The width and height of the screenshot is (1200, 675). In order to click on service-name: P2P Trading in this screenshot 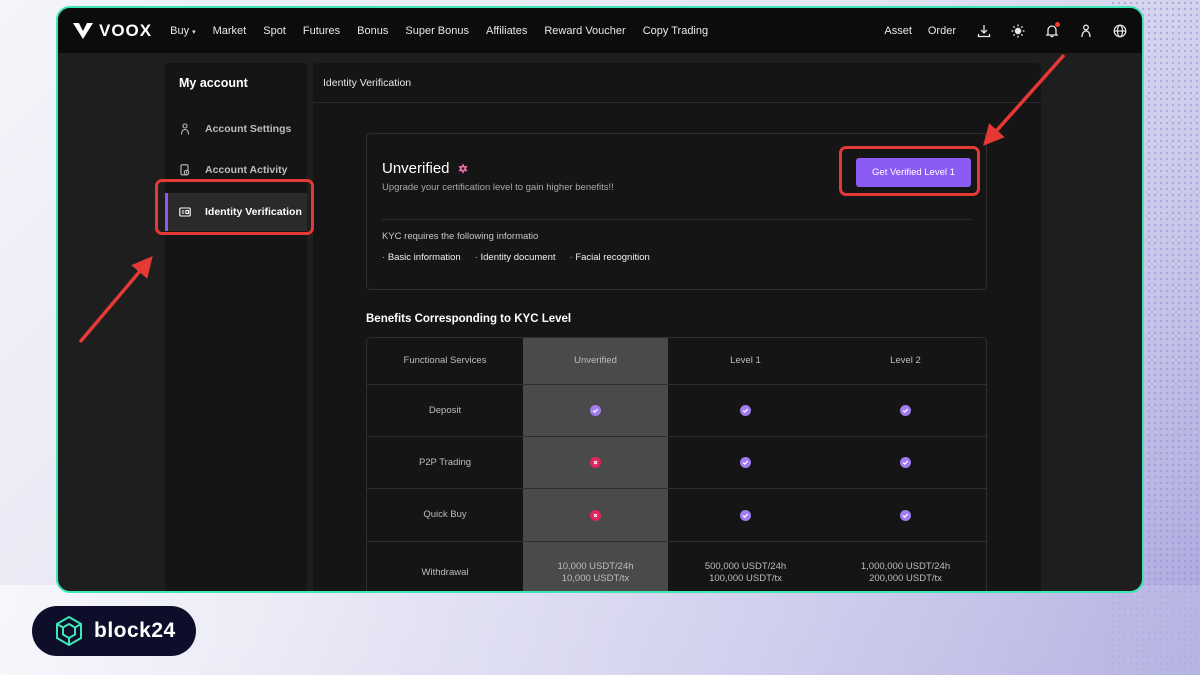, I will do `click(445, 462)`.